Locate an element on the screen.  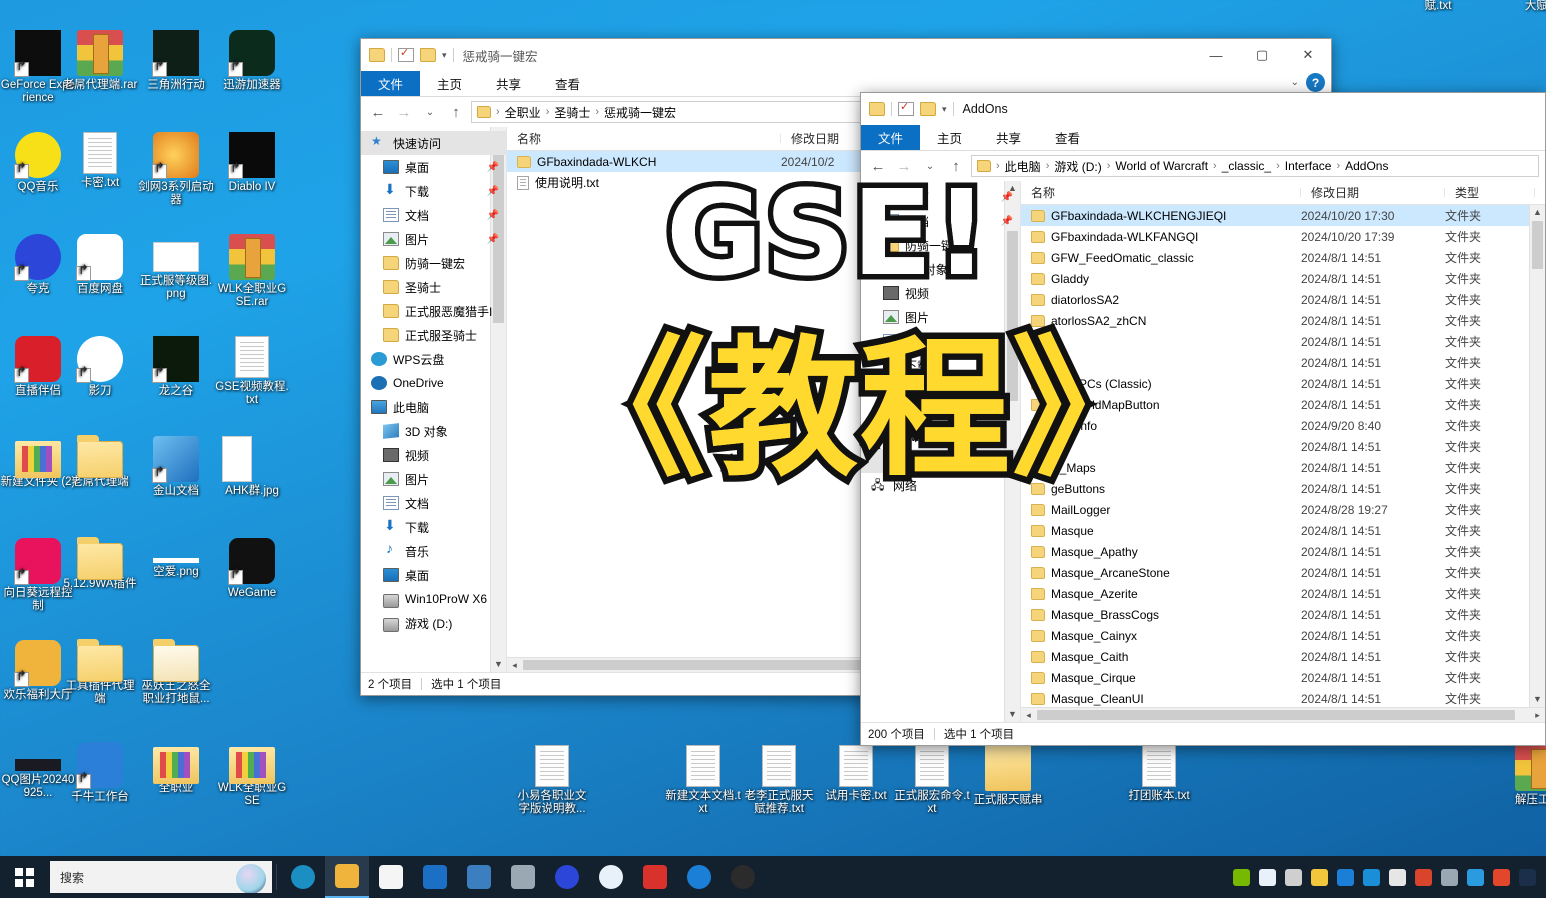
file-name-cell: layerInfo is located at coordinates (1161, 426).